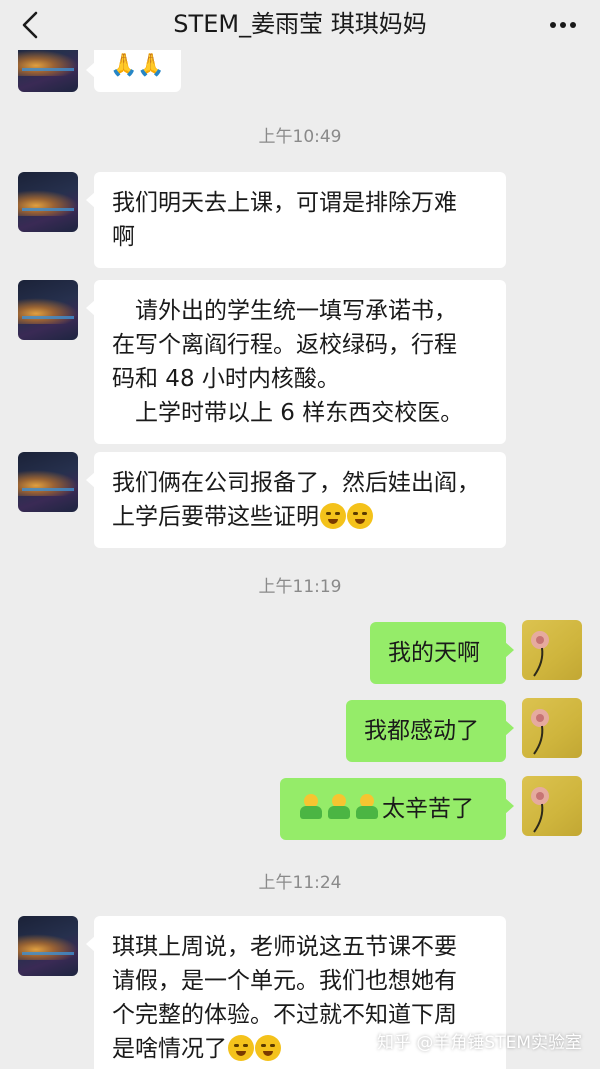 This screenshot has height=1069, width=600. Describe the element at coordinates (296, 483) in the screenshot. I see `message-line: 我们俩在公司报备了，然后娃出阎，` at that location.